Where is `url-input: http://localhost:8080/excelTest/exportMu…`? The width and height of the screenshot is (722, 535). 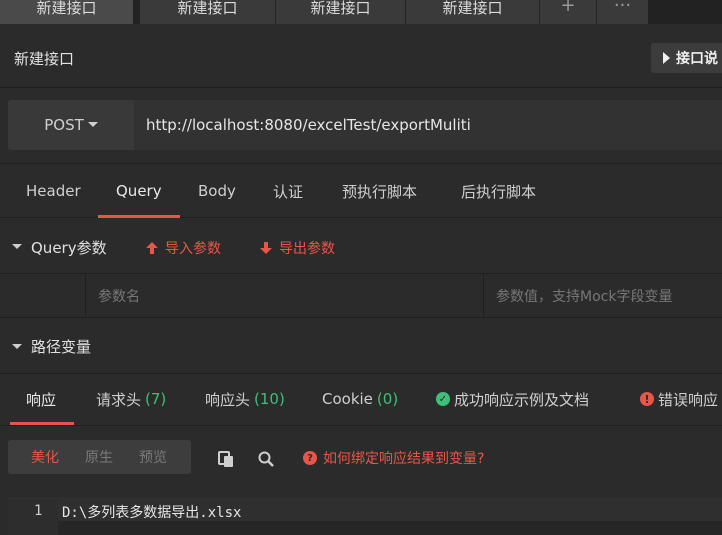 url-input: http://localhost:8080/excelTest/exportMu… is located at coordinates (428, 125).